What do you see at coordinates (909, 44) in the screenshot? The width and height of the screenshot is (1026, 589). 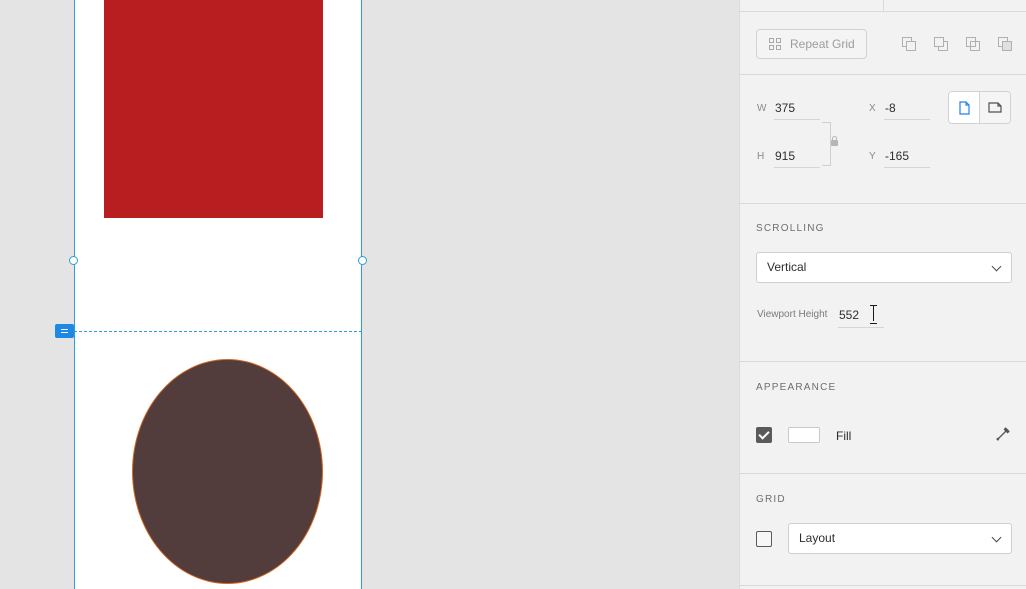 I see `add-icon` at bounding box center [909, 44].